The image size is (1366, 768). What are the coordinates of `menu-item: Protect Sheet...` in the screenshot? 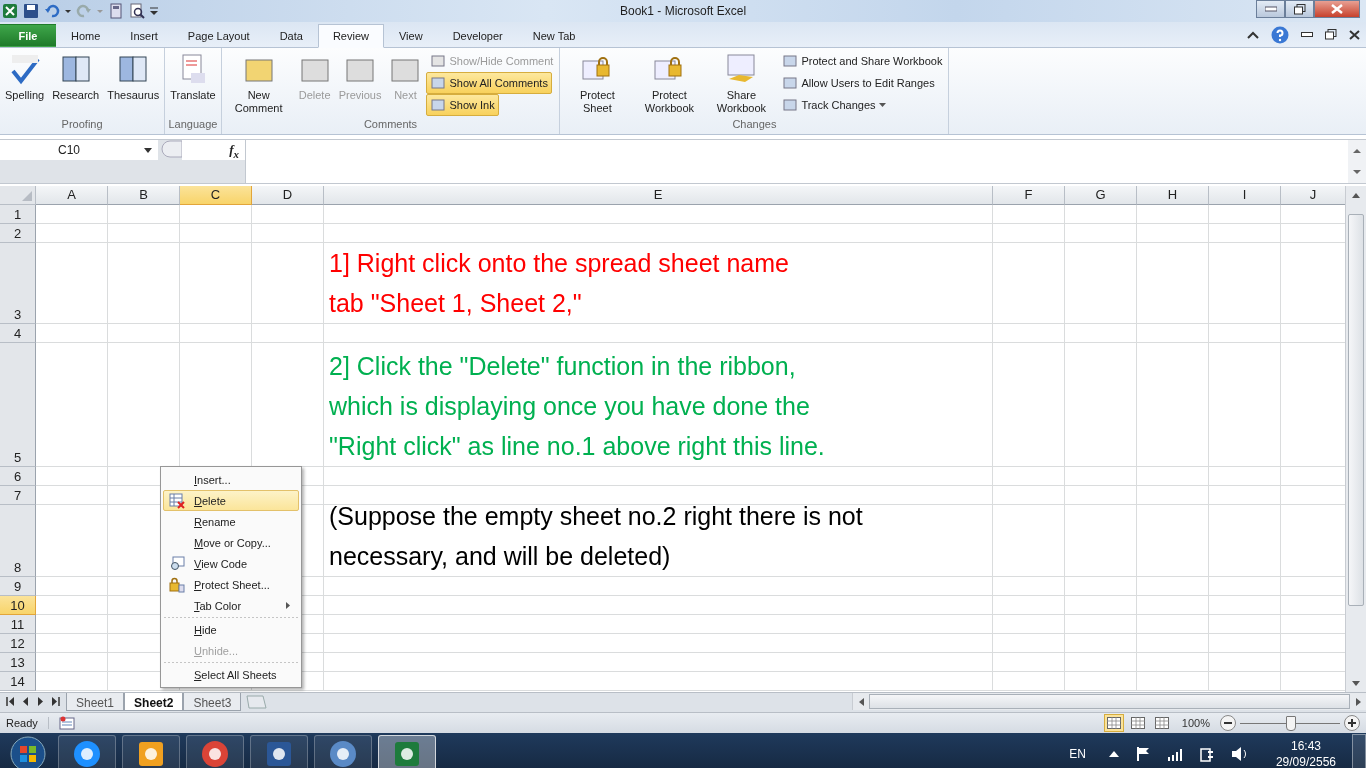 It's located at (231, 584).